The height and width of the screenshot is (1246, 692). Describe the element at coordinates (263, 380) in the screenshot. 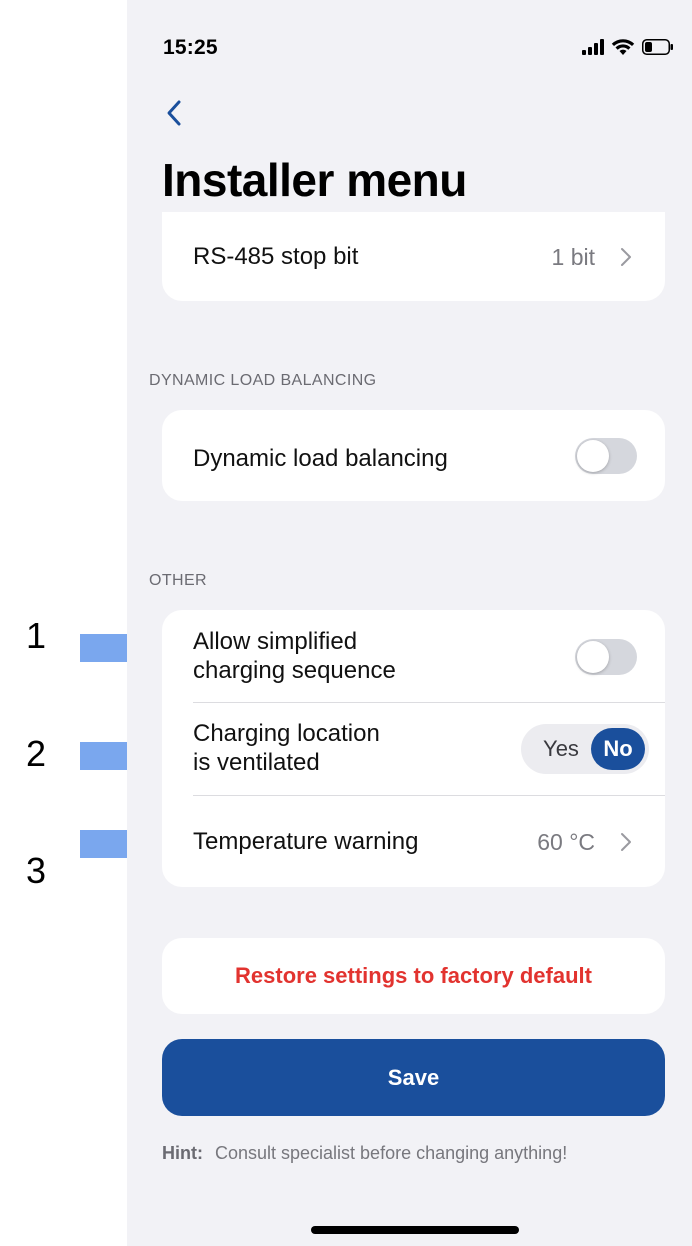

I see `section-header-dynamic-load-balancing: DYNAMIC LOAD BALANCING` at that location.